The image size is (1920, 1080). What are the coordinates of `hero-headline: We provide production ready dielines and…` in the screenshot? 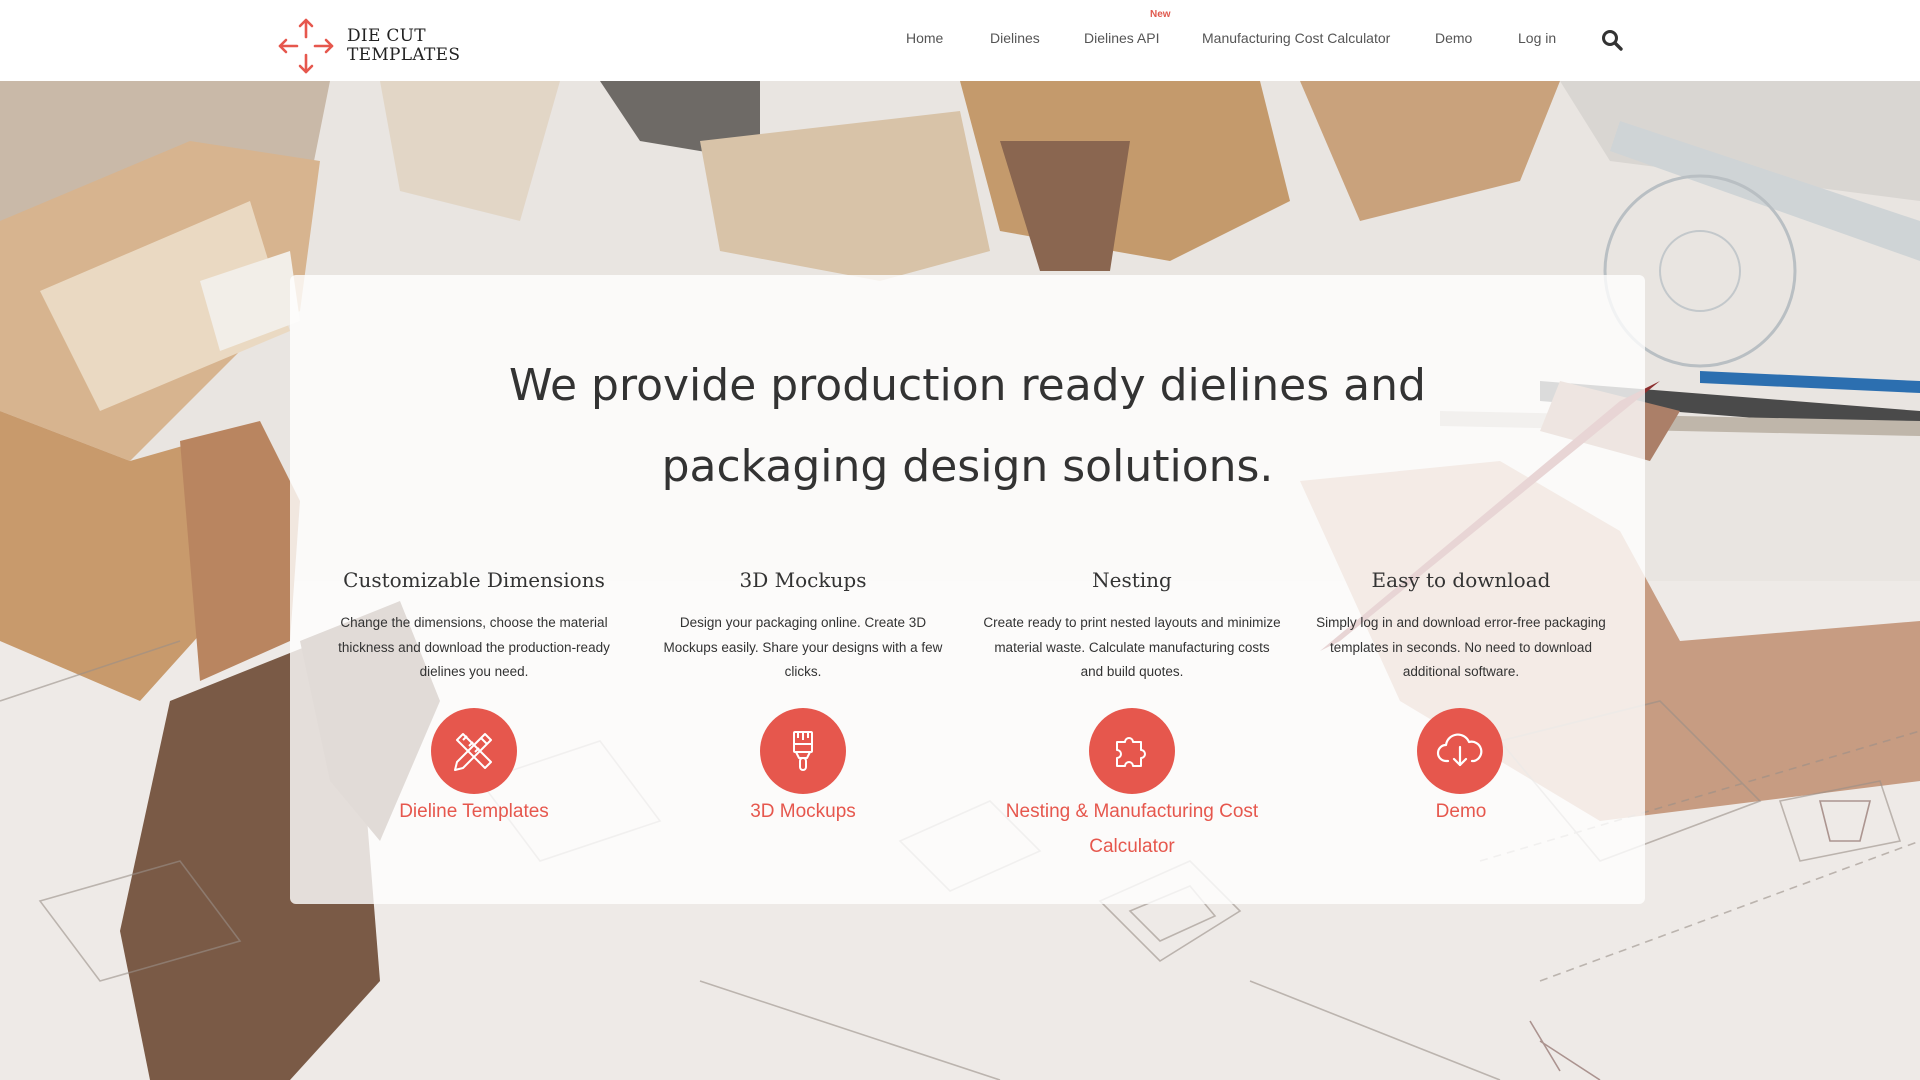 It's located at (967, 426).